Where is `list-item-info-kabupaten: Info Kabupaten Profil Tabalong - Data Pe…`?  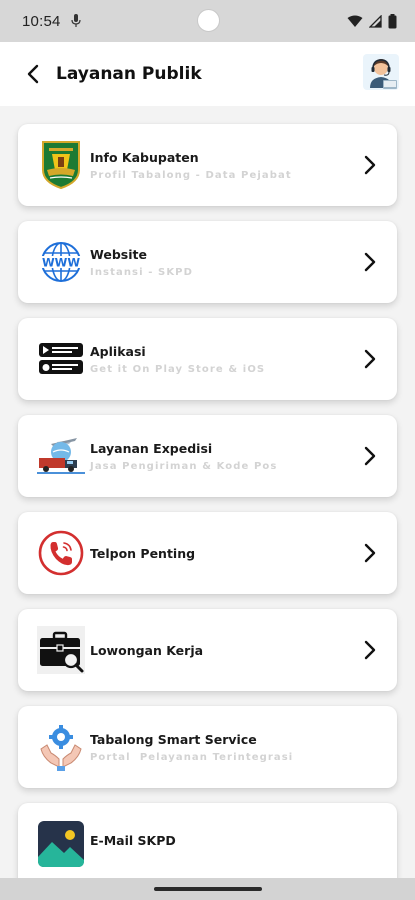 list-item-info-kabupaten: Info Kabupaten Profil Tabalong - Data Pe… is located at coordinates (207, 165).